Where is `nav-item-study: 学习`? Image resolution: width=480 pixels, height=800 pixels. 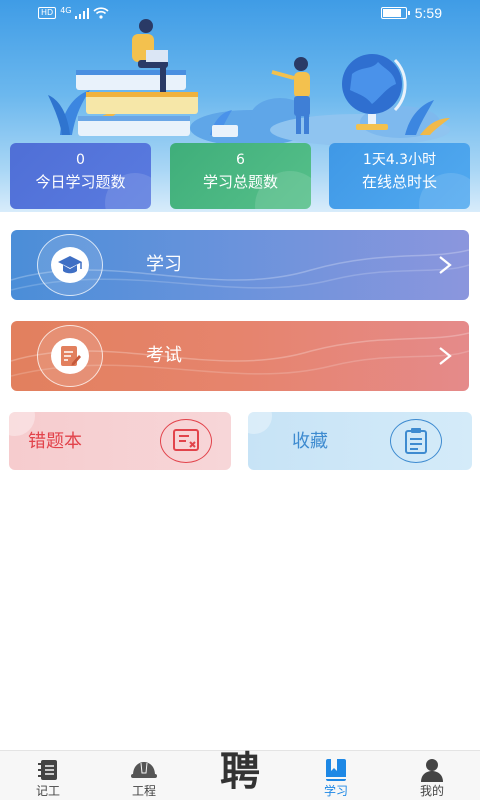 nav-item-study: 学习 is located at coordinates (336, 775).